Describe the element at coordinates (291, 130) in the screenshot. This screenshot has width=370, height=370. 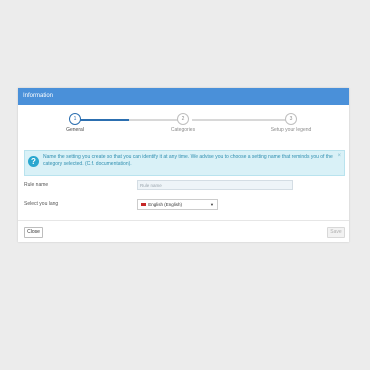
I see `step-3-label: Setup your legend` at that location.